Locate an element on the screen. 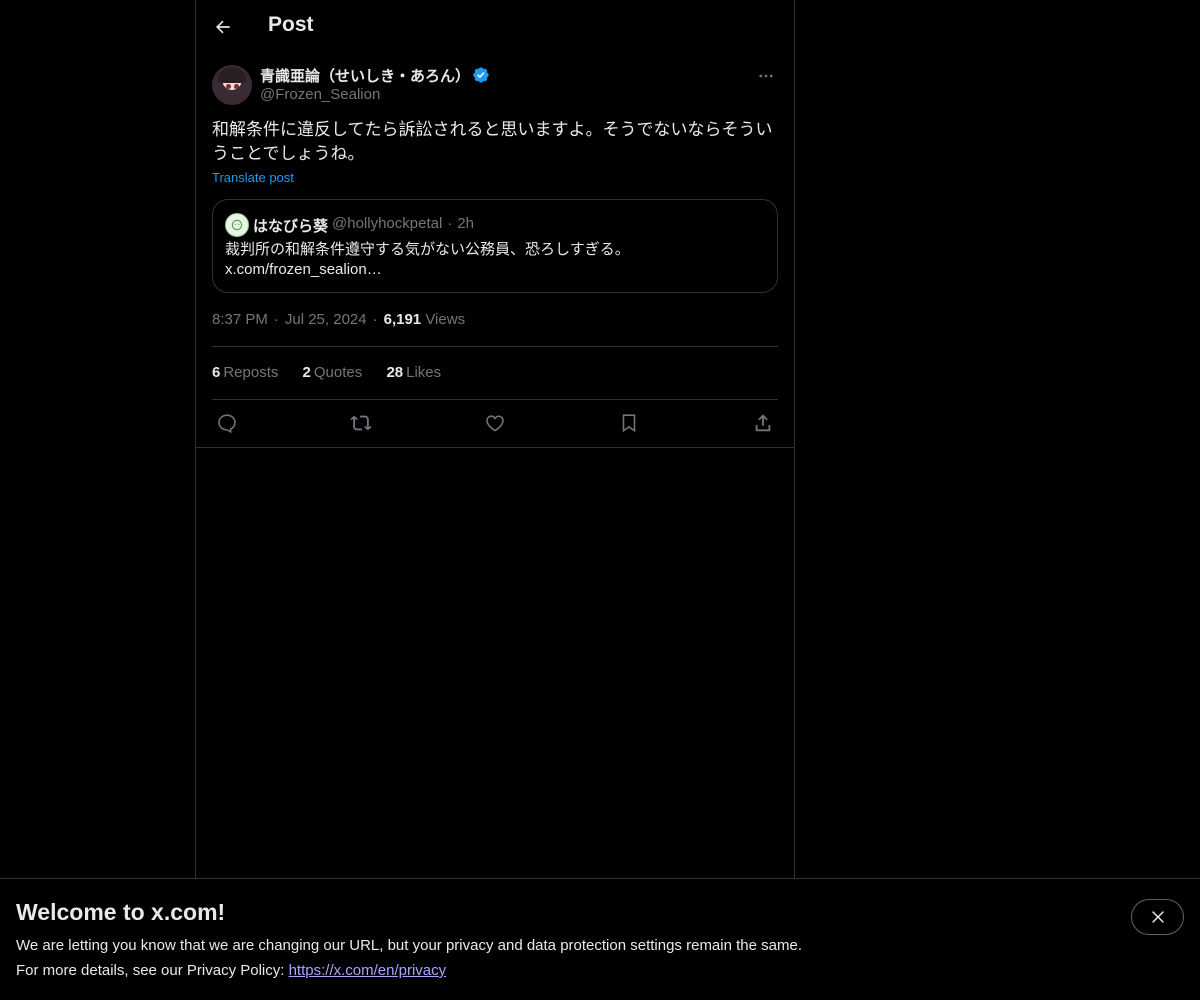  post-meta: 8:37 PM · Jul 25, 2024 · 6,191 Views is located at coordinates (339, 319).